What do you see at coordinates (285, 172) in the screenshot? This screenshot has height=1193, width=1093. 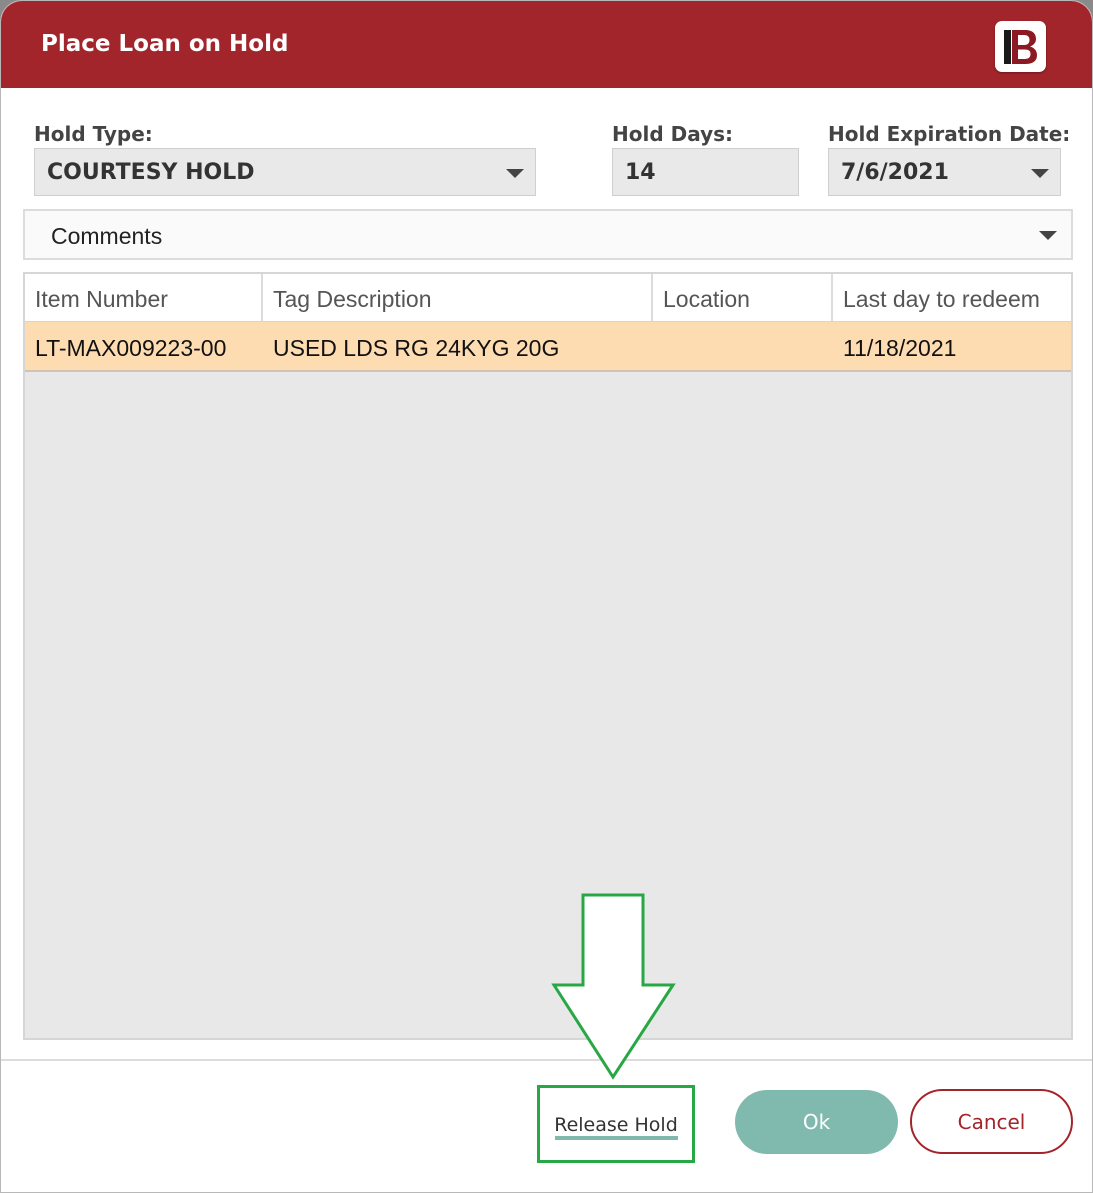 I see `hold-type-dropdown: COURTESY HOLD` at bounding box center [285, 172].